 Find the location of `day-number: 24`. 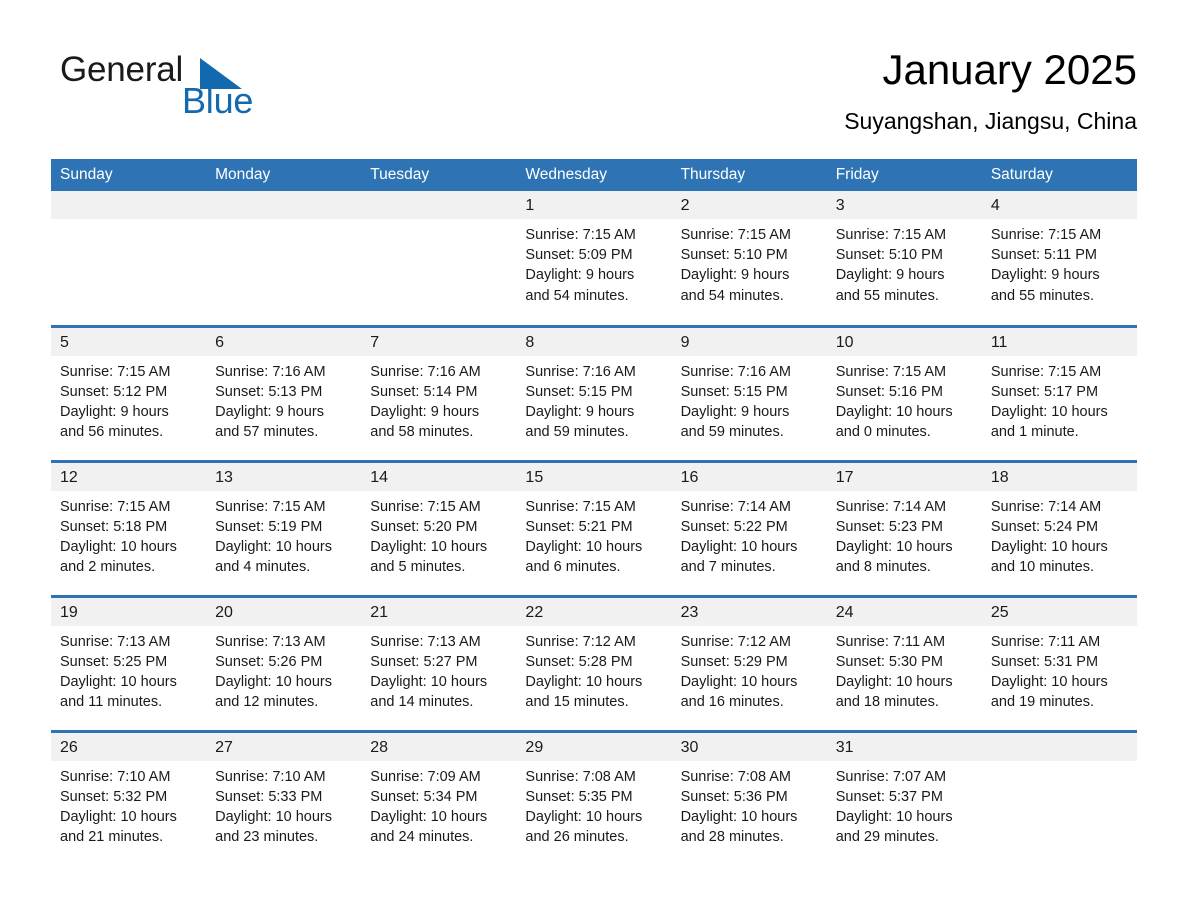

day-number: 24 is located at coordinates (904, 611).